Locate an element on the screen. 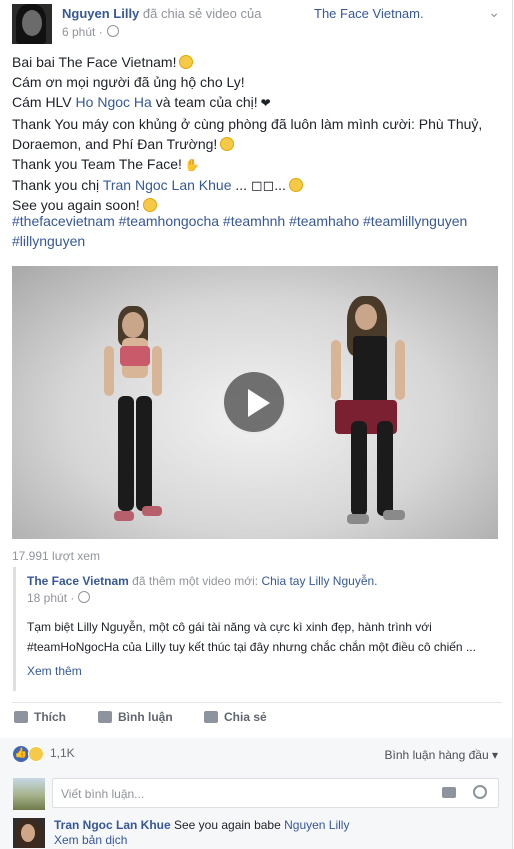 Image resolution: width=514 pixels, height=849 pixels. translate-link: Xem bản dịch is located at coordinates (90, 840).